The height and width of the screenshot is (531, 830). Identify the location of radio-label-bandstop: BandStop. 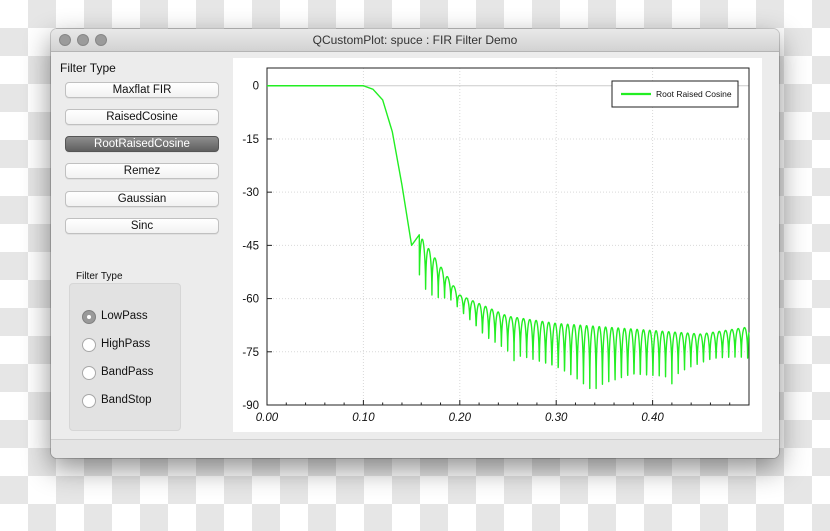
(126, 400).